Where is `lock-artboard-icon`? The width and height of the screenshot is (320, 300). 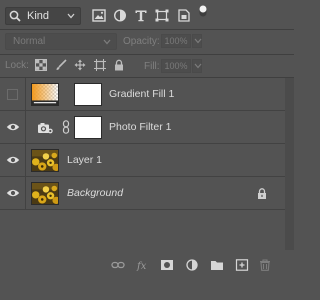
lock-artboard-icon is located at coordinates (100, 65).